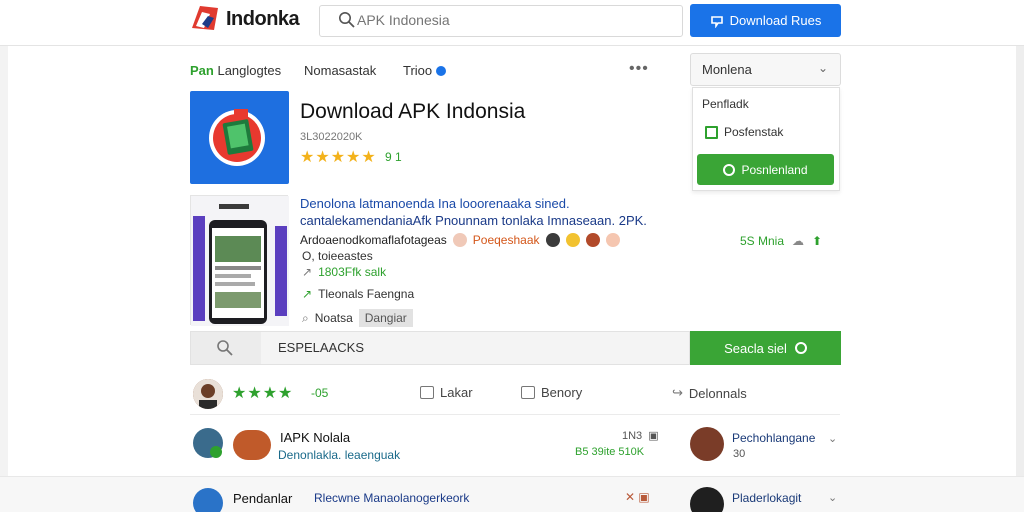  Describe the element at coordinates (4, 279) in the screenshot. I see `left-gutter` at that location.